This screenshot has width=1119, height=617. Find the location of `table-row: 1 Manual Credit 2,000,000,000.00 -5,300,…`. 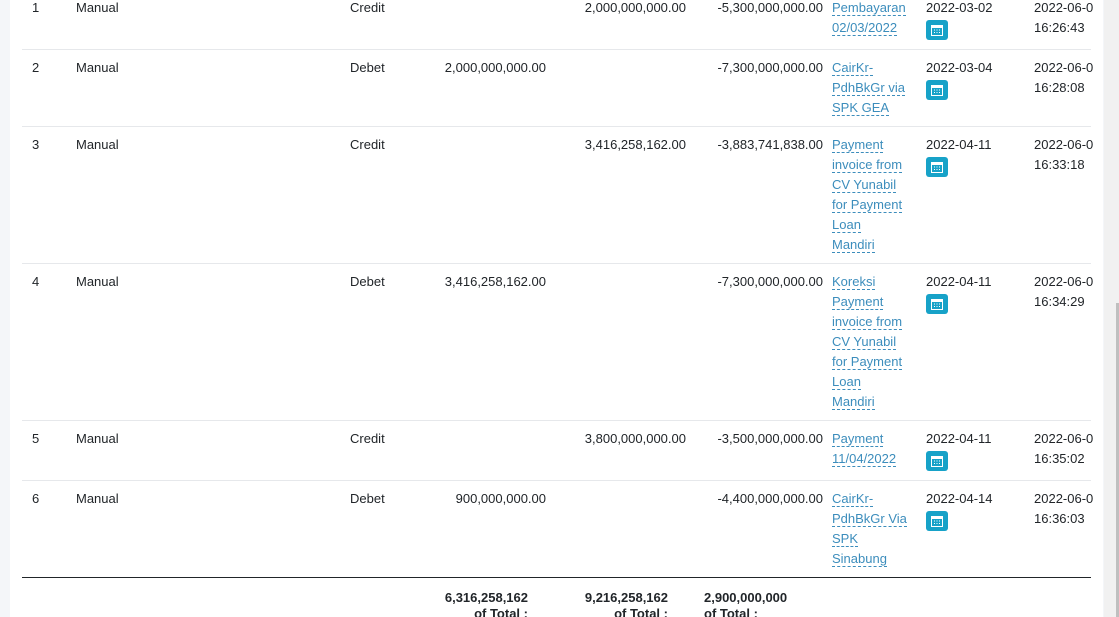

table-row: 1 Manual Credit 2,000,000,000.00 -5,300,… is located at coordinates (558, 25).